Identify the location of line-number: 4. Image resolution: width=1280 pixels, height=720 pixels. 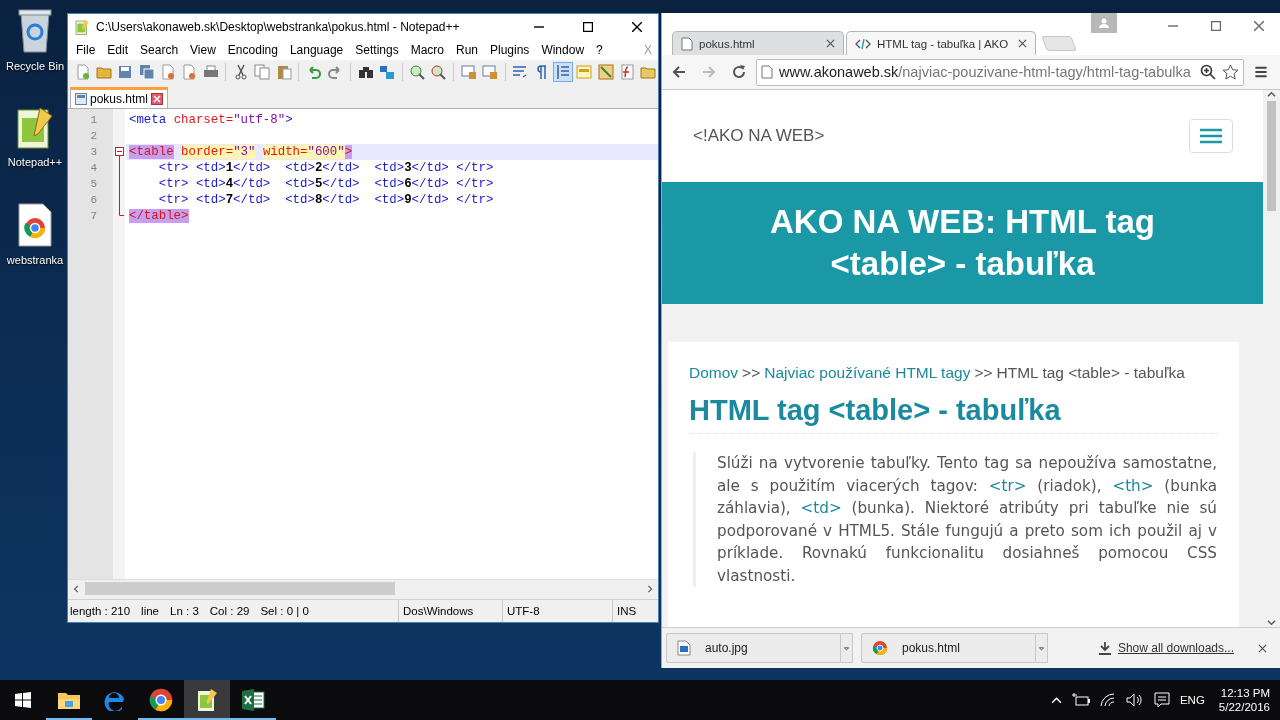
(93, 168).